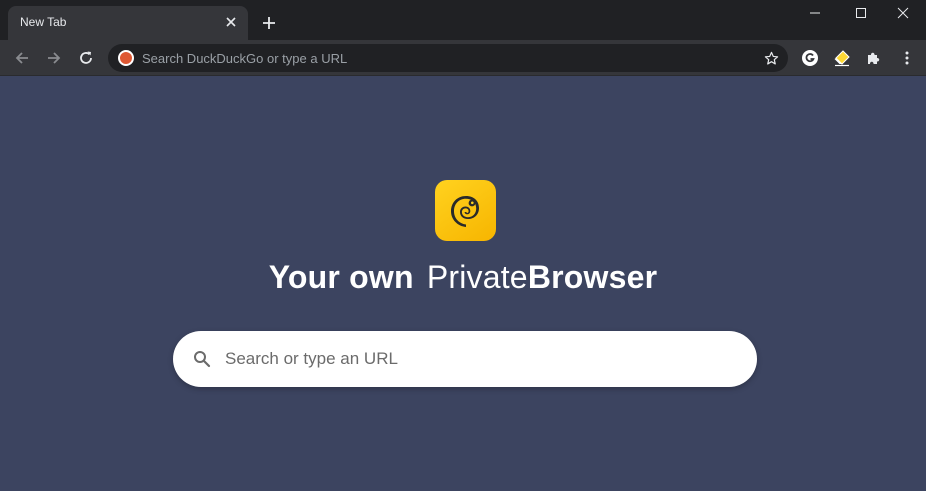 Image resolution: width=926 pixels, height=491 pixels. I want to click on grammarly-icon, so click(810, 58).